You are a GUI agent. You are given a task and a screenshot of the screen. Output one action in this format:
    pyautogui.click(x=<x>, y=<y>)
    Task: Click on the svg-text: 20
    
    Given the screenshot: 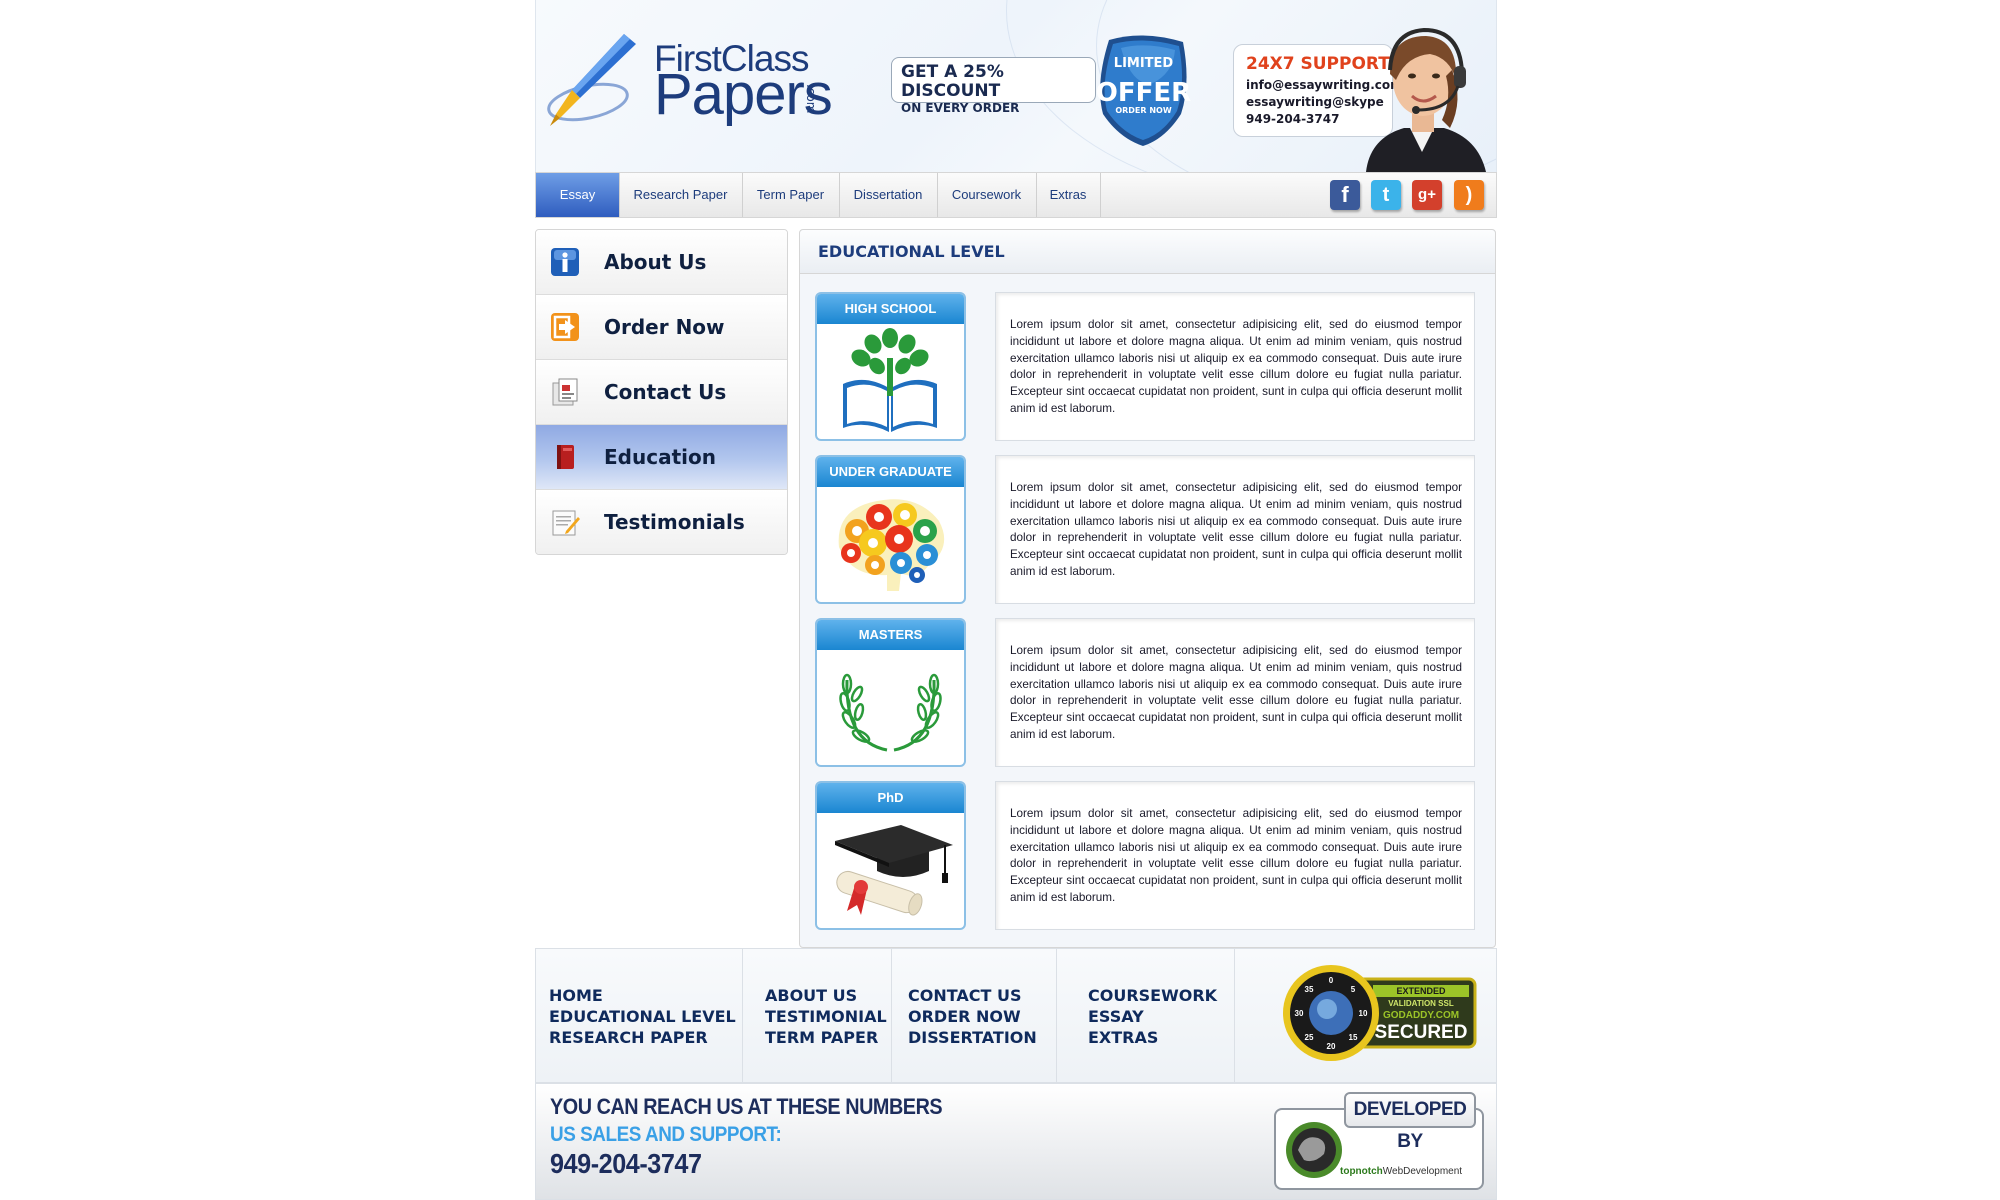 What is the action you would take?
    pyautogui.click(x=1331, y=1046)
    